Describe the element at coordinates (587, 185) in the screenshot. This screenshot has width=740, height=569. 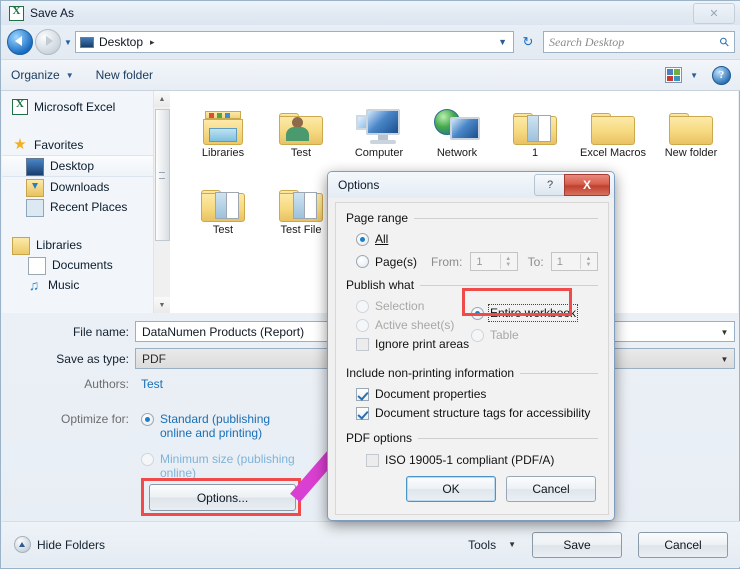
I see `close-icon: X` at that location.